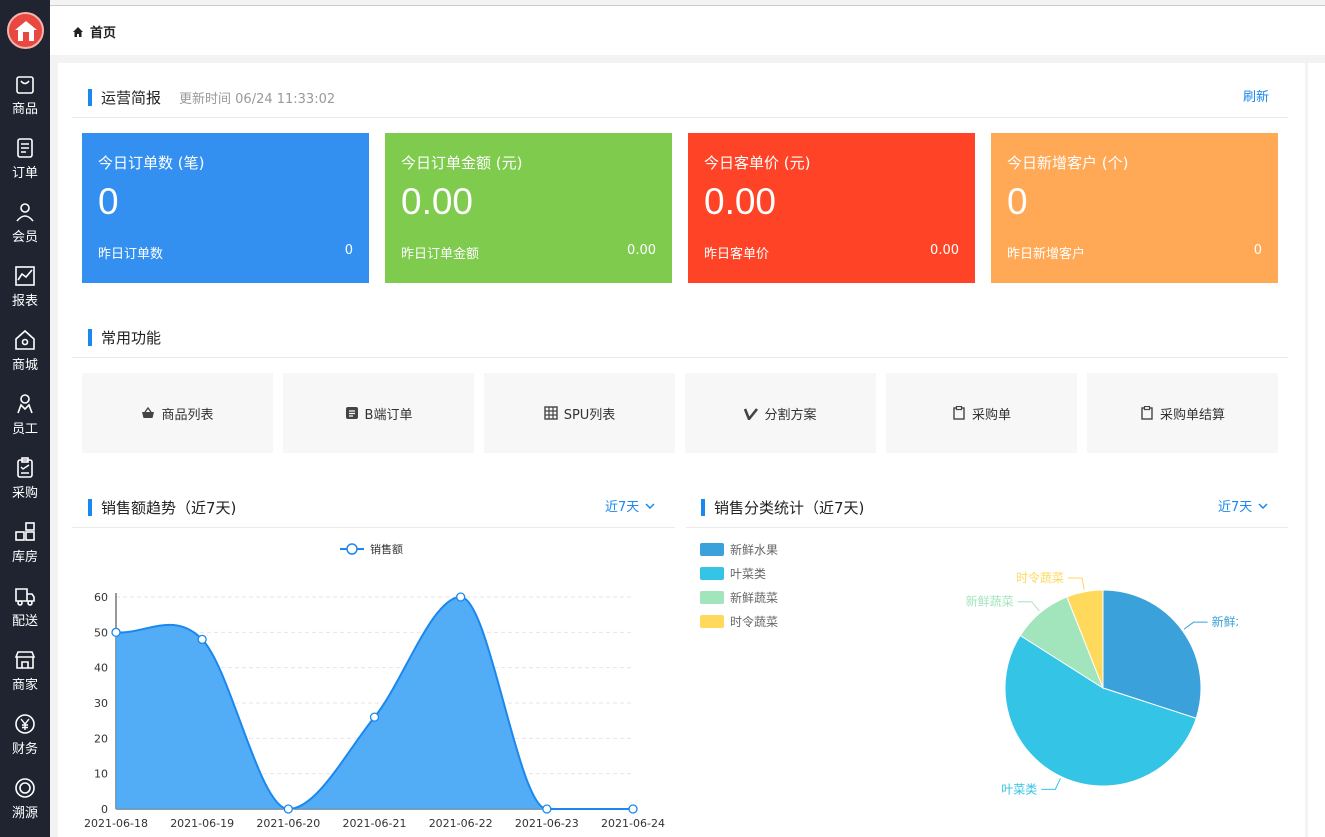 Image resolution: width=1325 pixels, height=837 pixels. Describe the element at coordinates (25, 736) in the screenshot. I see `sidebar-item-11: 财务` at that location.